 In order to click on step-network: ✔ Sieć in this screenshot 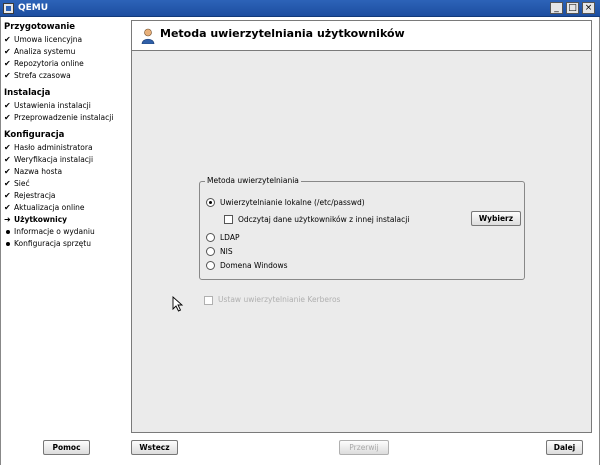, I will do `click(17, 183)`.